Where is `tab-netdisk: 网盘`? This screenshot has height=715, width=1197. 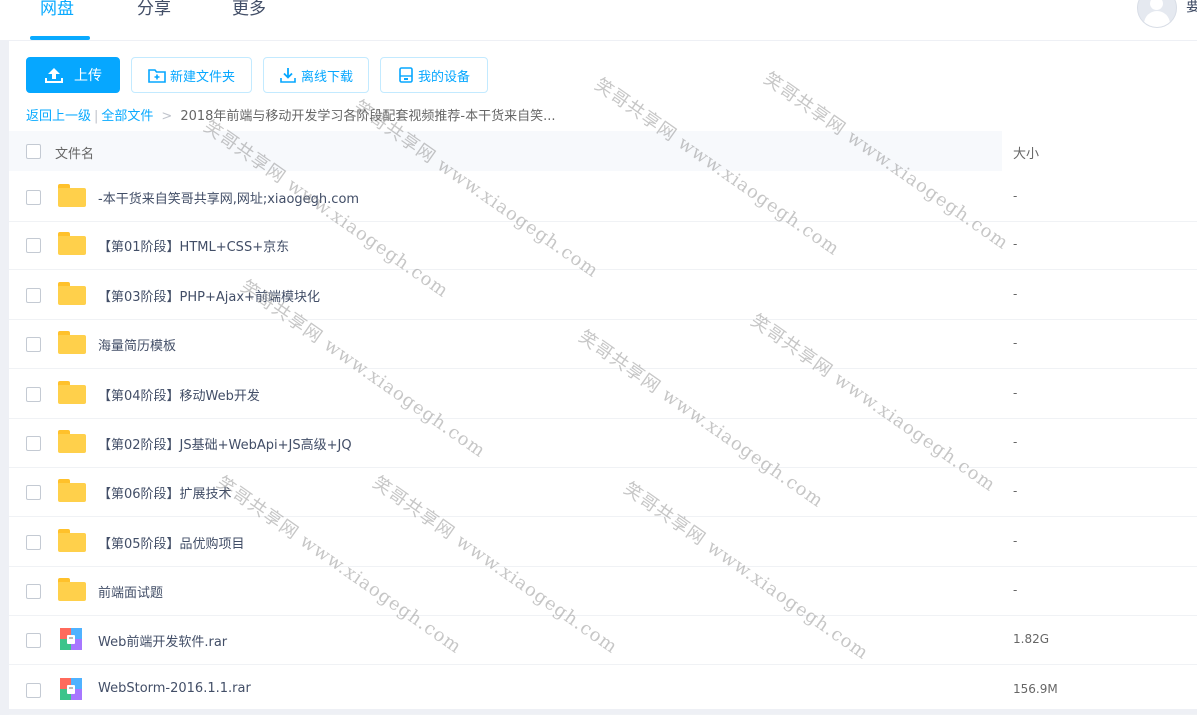 tab-netdisk: 网盘 is located at coordinates (57, 9).